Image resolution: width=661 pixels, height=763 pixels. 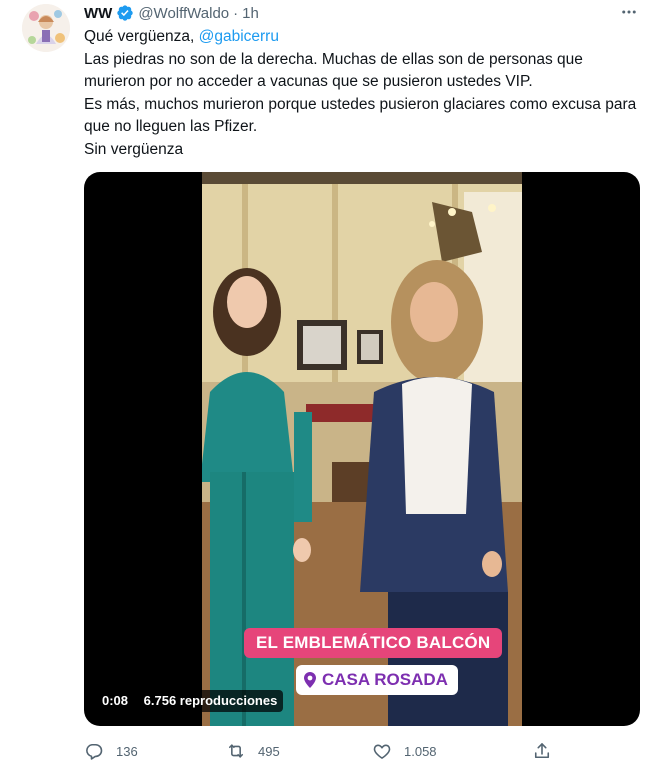 I want to click on reply-icon, so click(x=94, y=751).